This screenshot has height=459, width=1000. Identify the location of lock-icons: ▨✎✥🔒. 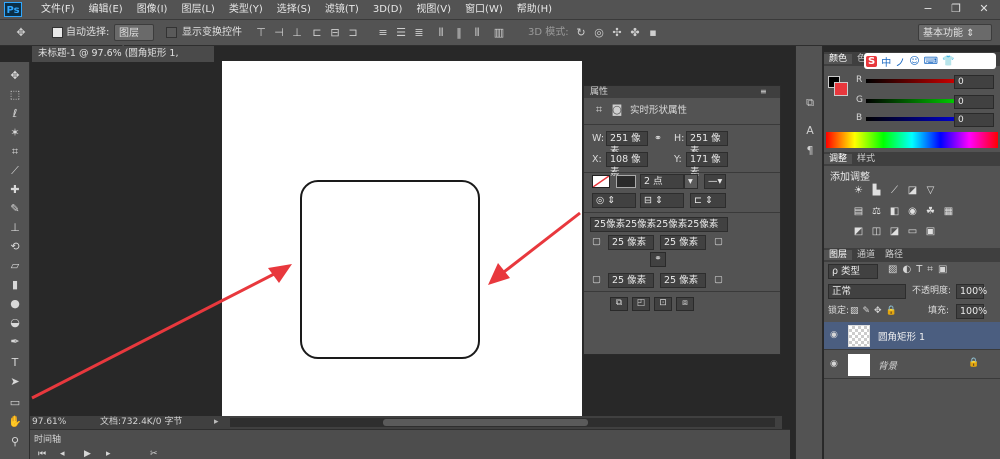
(875, 311).